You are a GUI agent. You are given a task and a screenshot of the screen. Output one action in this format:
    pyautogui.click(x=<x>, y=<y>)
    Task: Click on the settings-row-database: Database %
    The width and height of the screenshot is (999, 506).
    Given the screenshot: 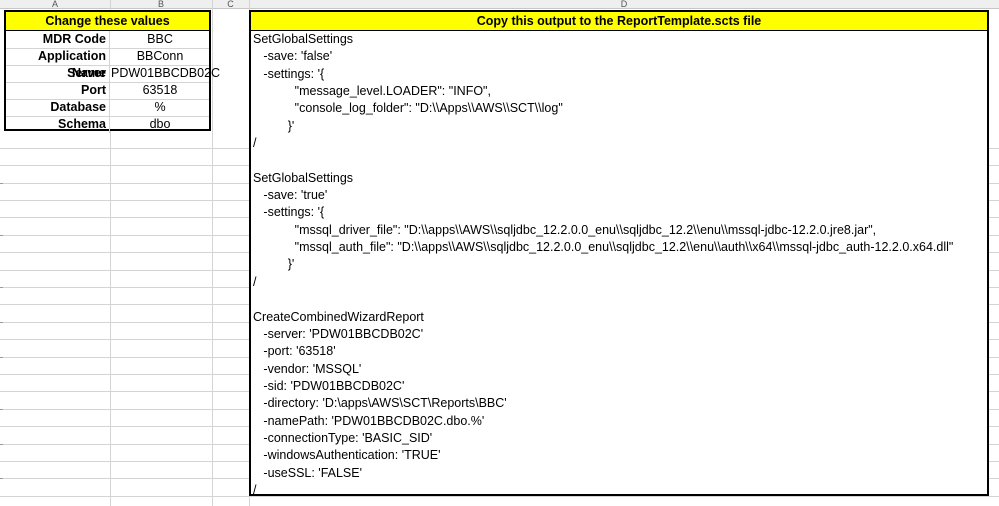 What is the action you would take?
    pyautogui.click(x=107, y=108)
    